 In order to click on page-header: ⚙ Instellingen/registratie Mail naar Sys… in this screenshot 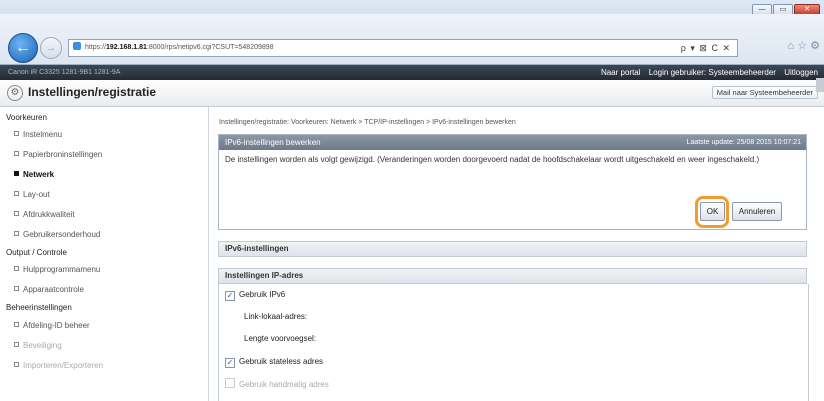, I will do `click(412, 93)`.